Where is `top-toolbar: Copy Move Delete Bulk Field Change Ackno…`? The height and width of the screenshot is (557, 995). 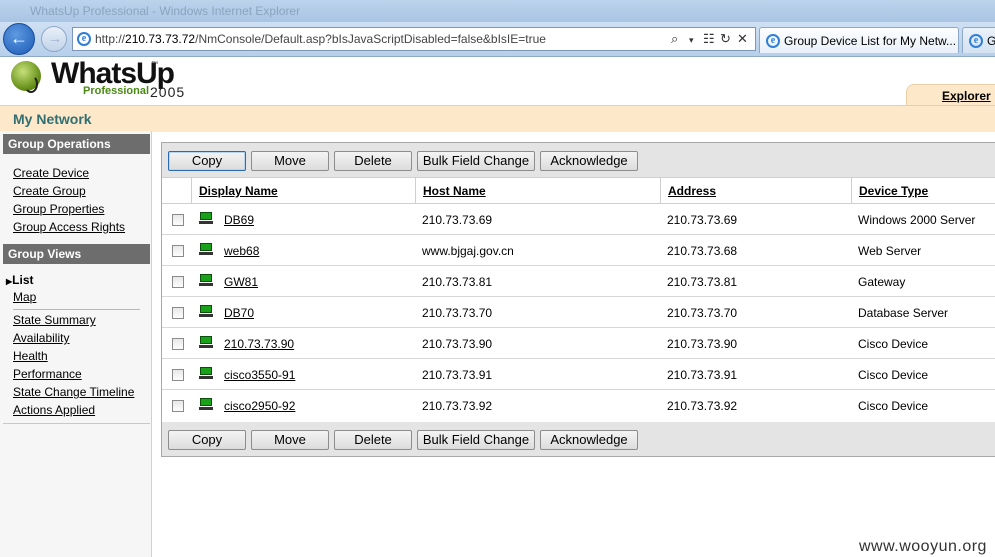
top-toolbar: Copy Move Delete Bulk Field Change Ackno… is located at coordinates (578, 160).